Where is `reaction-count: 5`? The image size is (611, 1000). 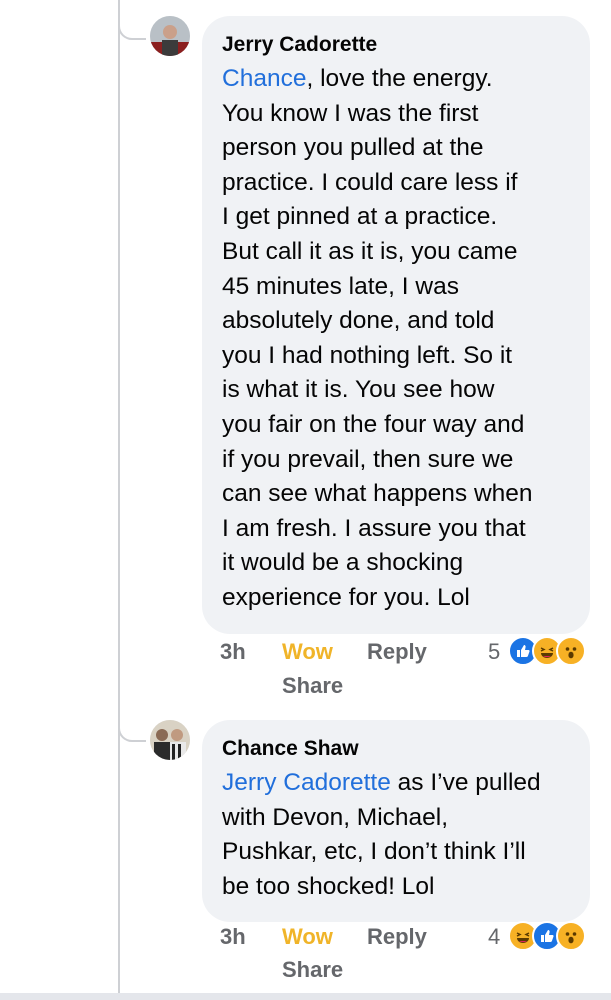
reaction-count: 5 is located at coordinates (494, 652).